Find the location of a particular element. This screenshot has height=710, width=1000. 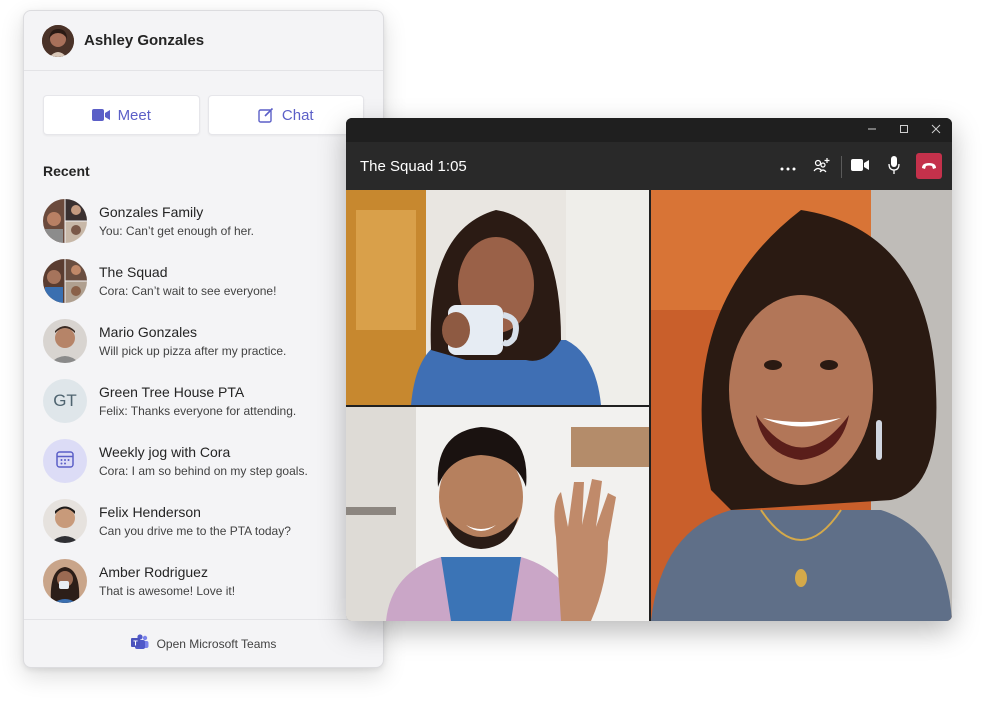

chat-preview: Cora: Can’t wait to see everyone! is located at coordinates (188, 291).